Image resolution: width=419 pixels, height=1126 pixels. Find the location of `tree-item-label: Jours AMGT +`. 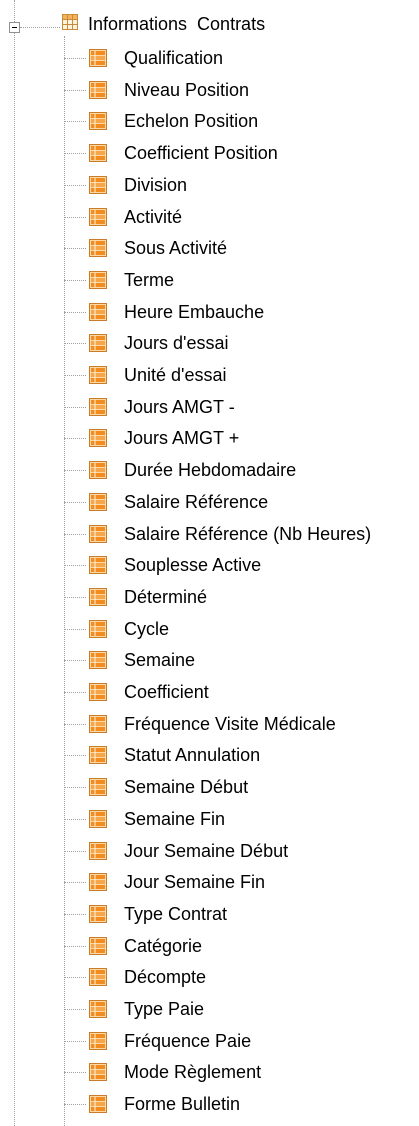

tree-item-label: Jours AMGT + is located at coordinates (182, 438).